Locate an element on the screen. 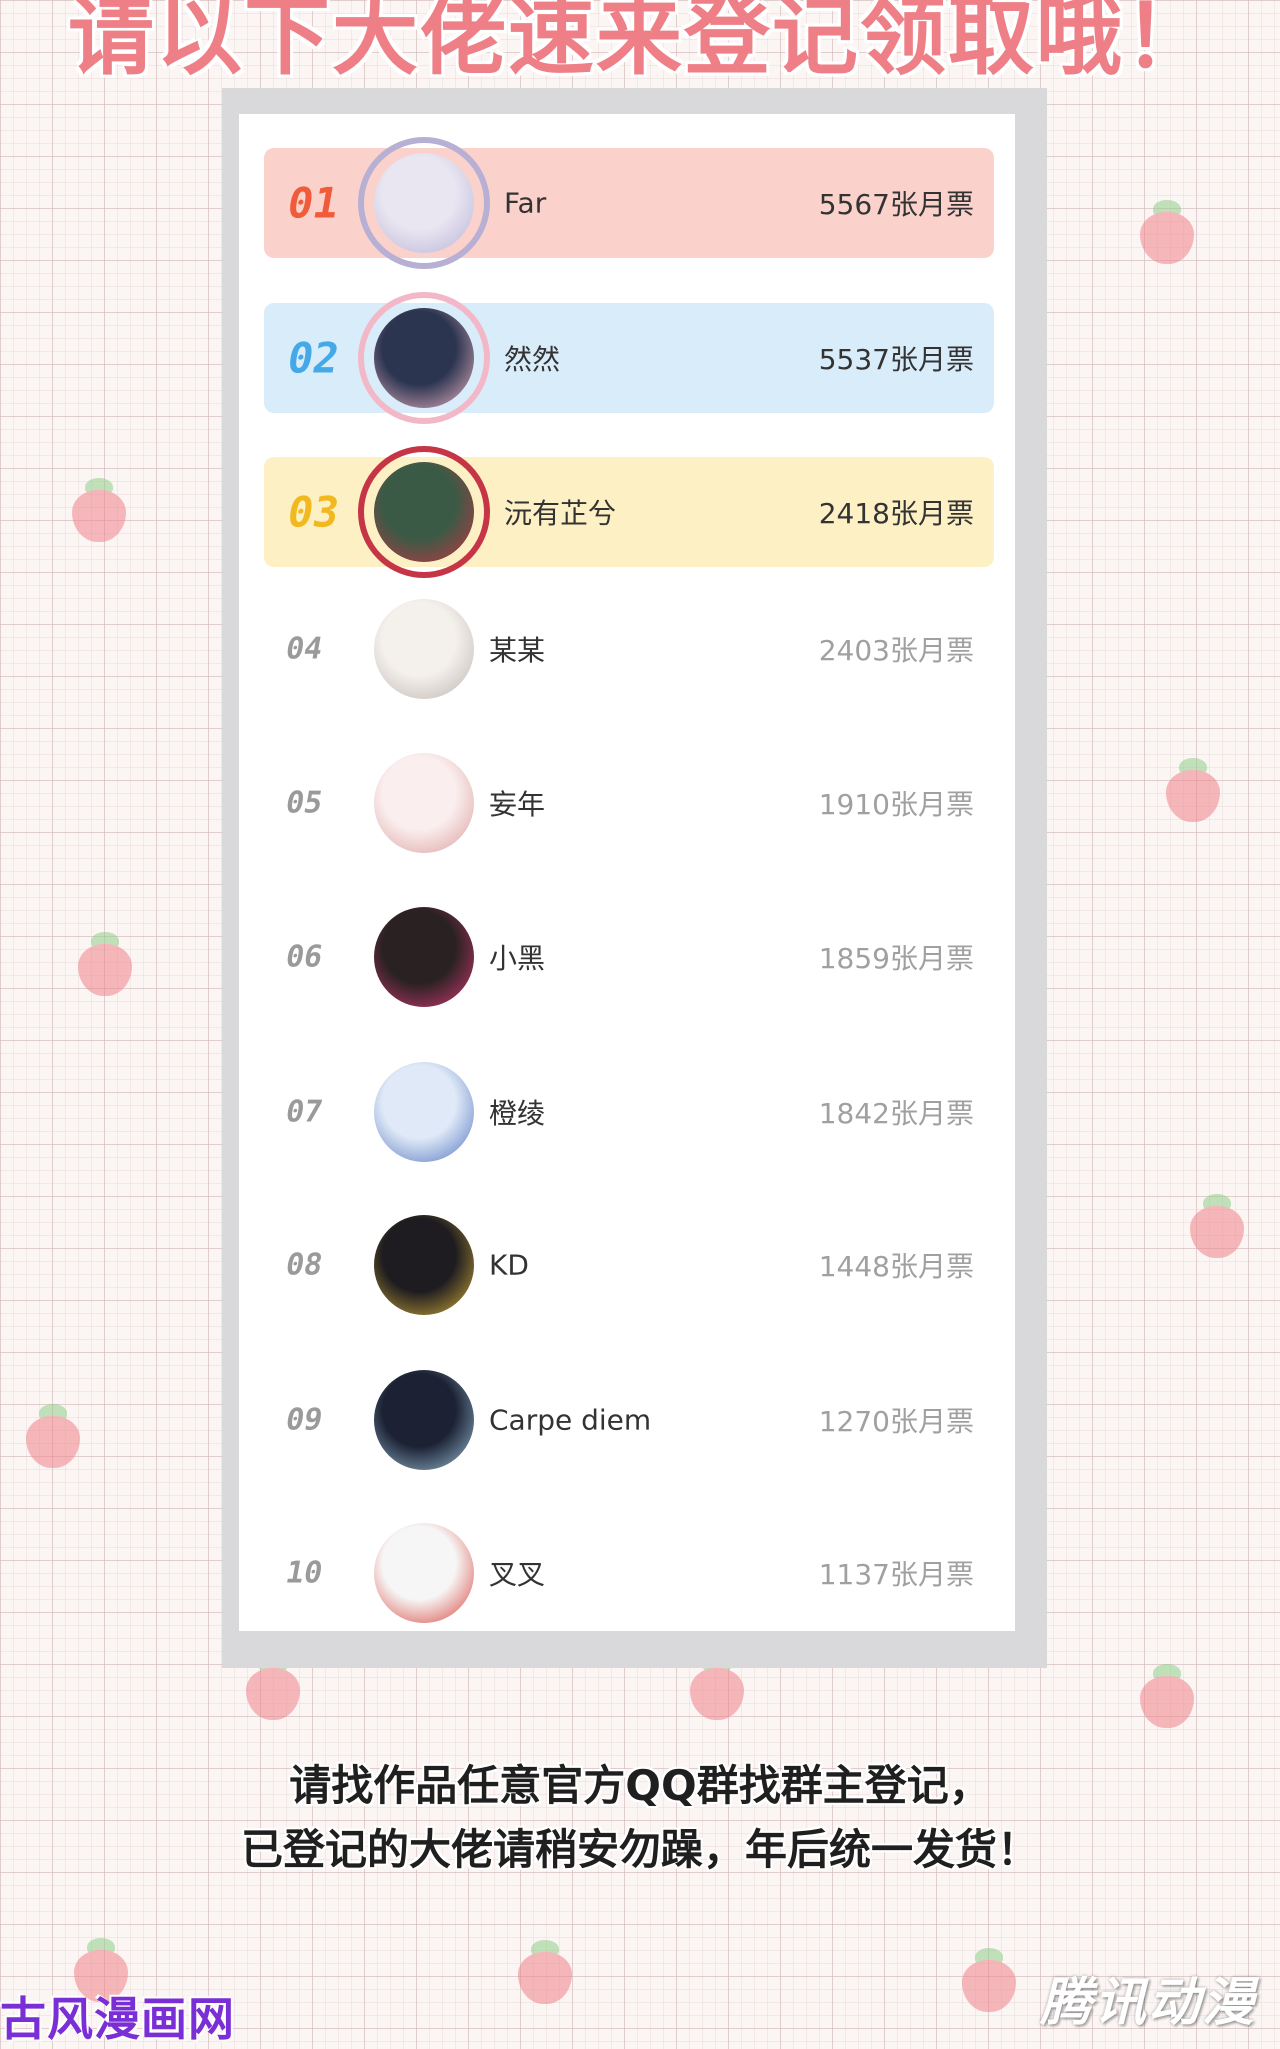  user-name: 然然 is located at coordinates (532, 359).